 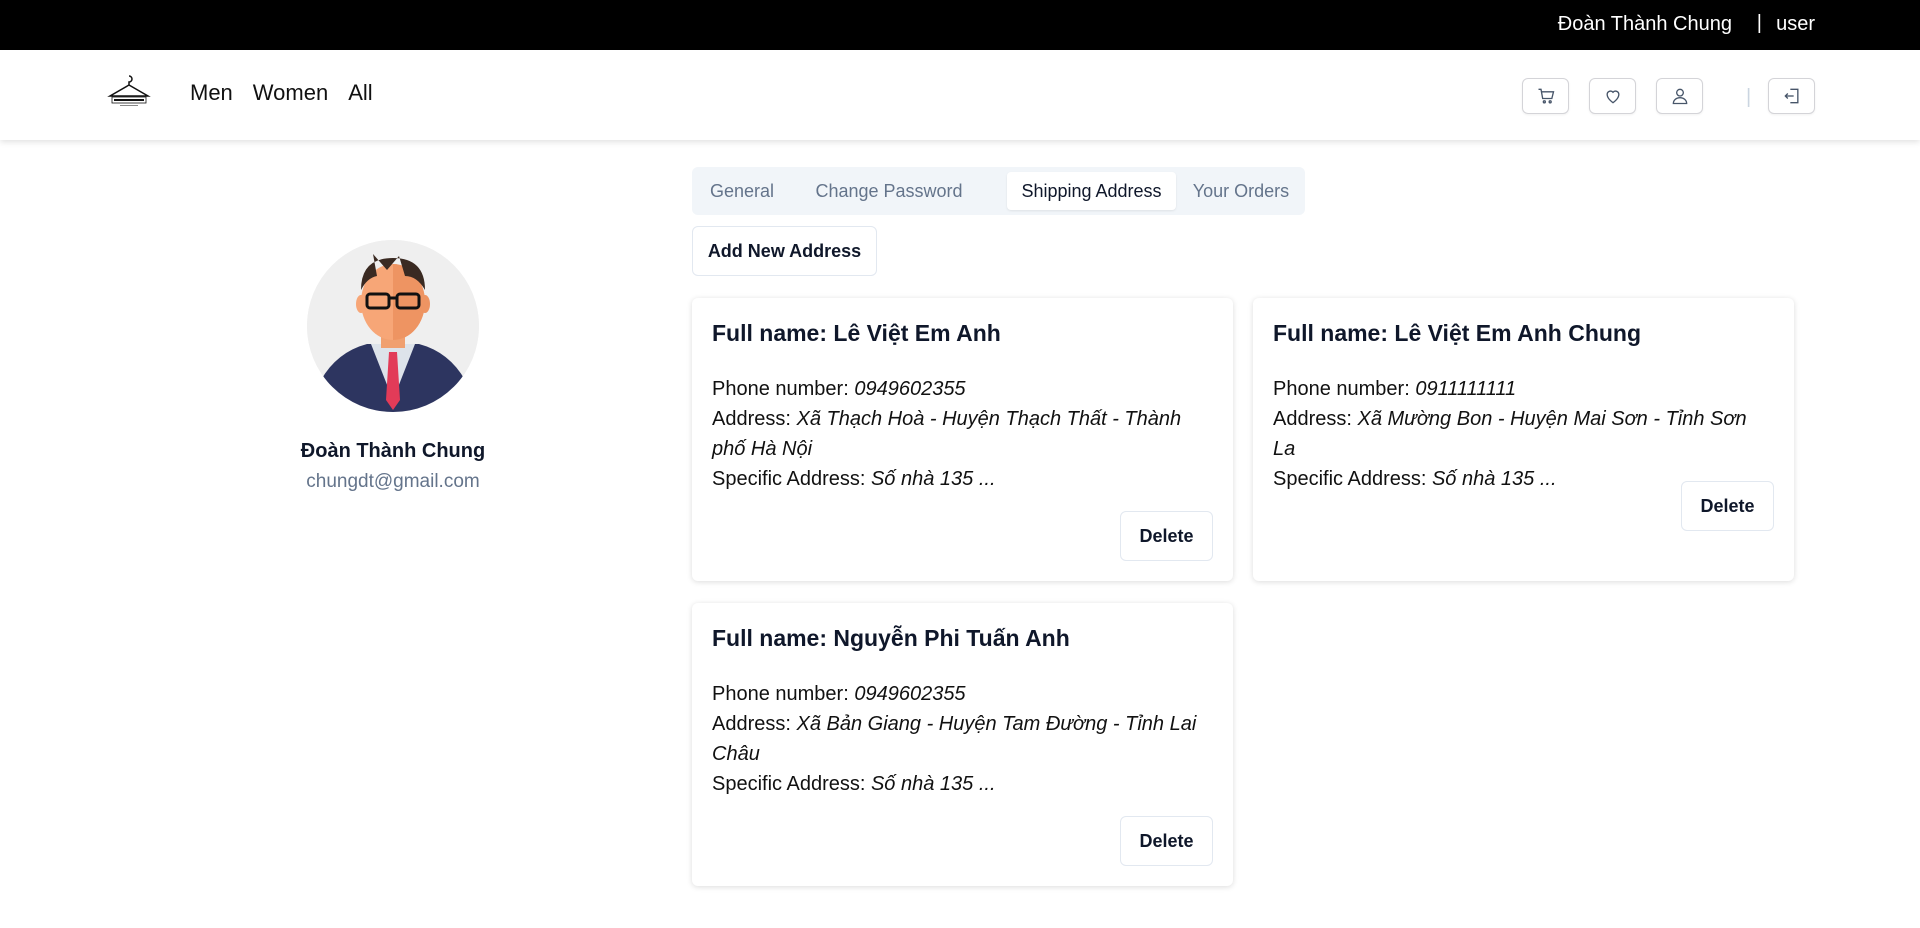 What do you see at coordinates (1241, 191) in the screenshot?
I see `tab-your-orders: Your Orders` at bounding box center [1241, 191].